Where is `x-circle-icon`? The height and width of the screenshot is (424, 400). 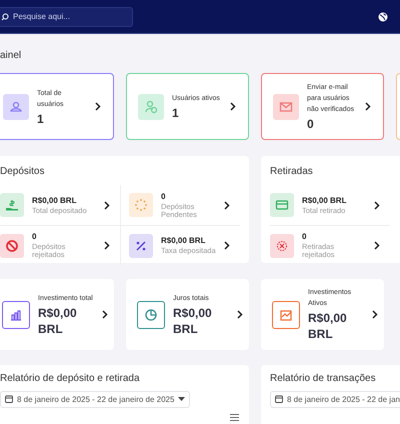 x-circle-icon is located at coordinates (282, 245).